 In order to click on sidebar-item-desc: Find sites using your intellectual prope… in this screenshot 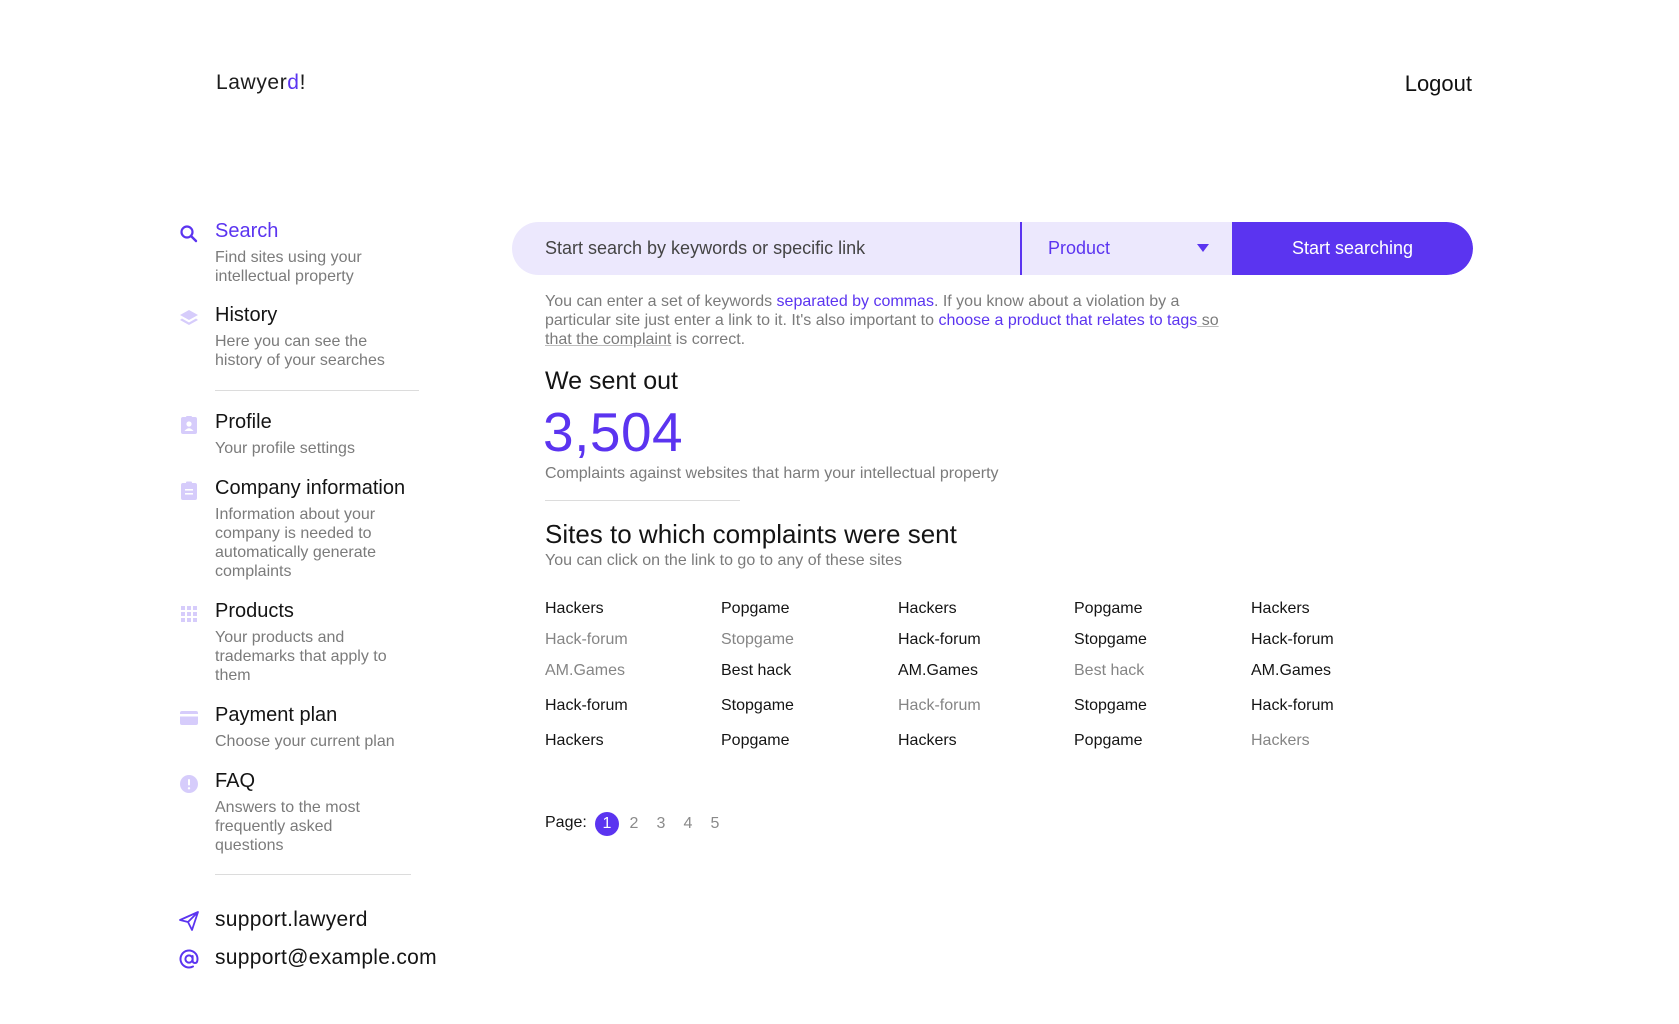, I will do `click(288, 267)`.